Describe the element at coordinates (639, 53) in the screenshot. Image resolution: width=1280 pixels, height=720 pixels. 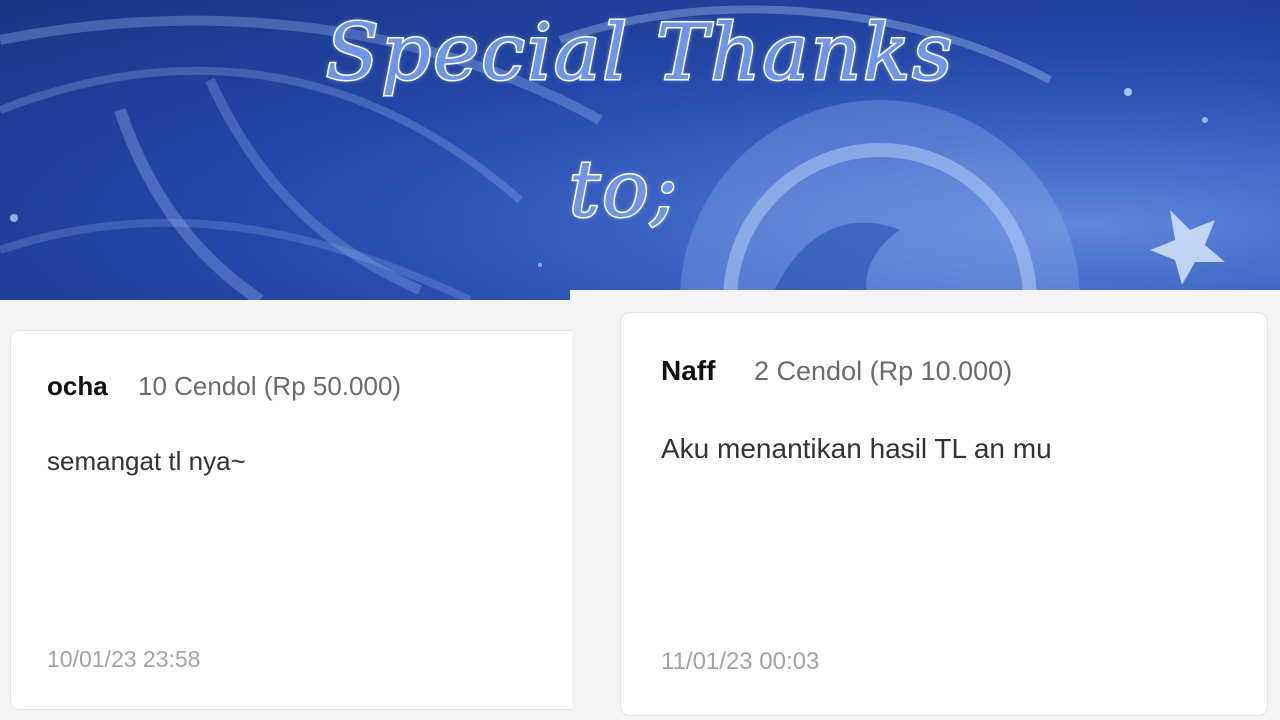
I see `title-line-1: Special Thanks` at that location.